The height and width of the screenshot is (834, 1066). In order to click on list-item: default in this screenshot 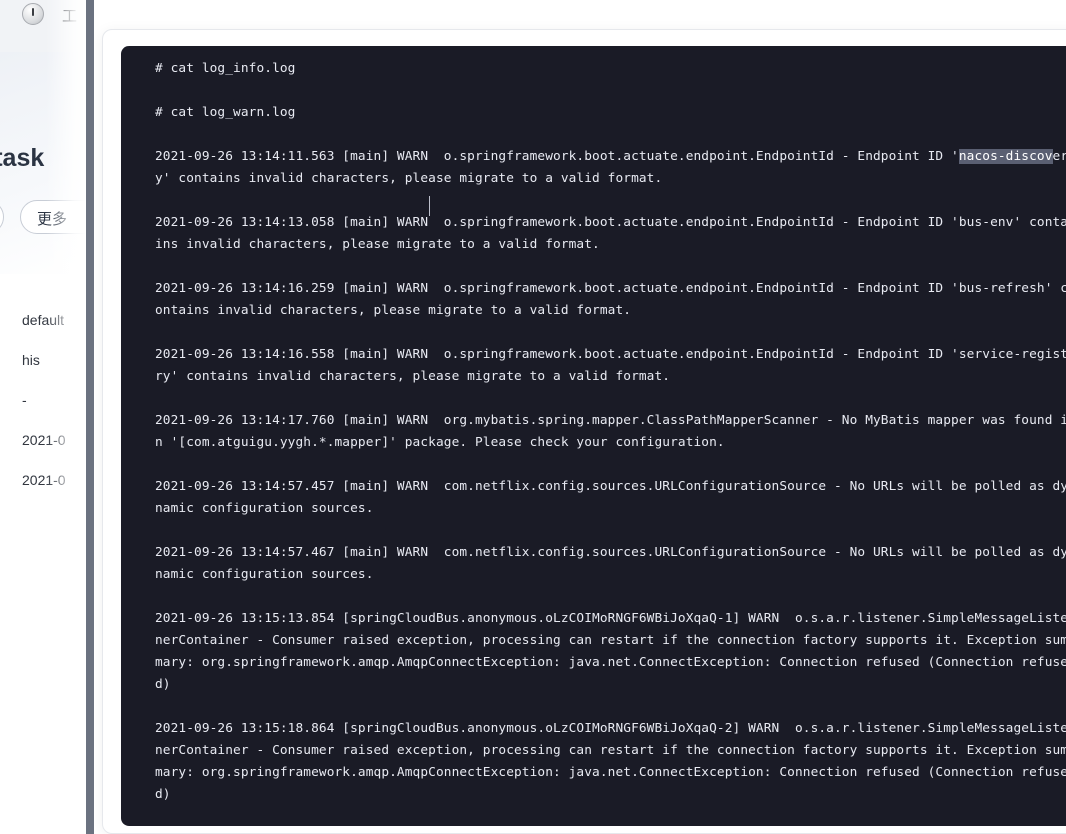, I will do `click(43, 320)`.